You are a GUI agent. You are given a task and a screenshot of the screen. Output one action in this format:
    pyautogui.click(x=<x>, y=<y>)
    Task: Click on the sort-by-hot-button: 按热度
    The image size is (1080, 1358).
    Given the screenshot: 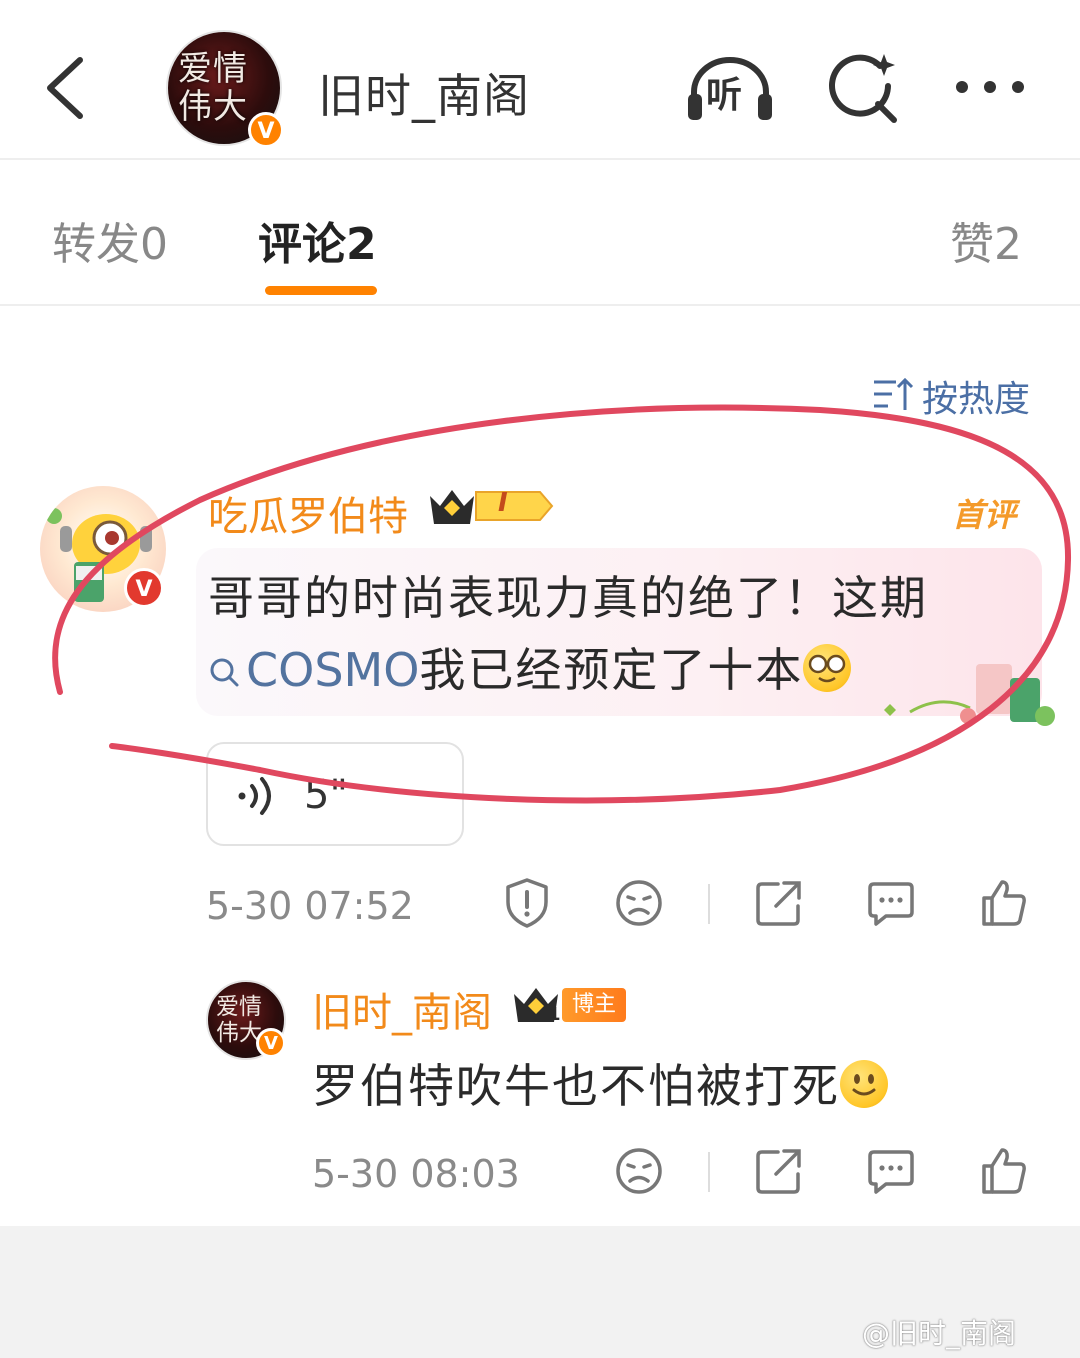 What is the action you would take?
    pyautogui.click(x=976, y=396)
    